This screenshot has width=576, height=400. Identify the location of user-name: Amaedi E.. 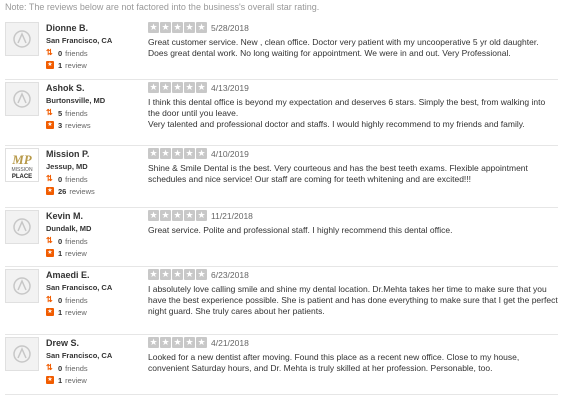
(68, 275).